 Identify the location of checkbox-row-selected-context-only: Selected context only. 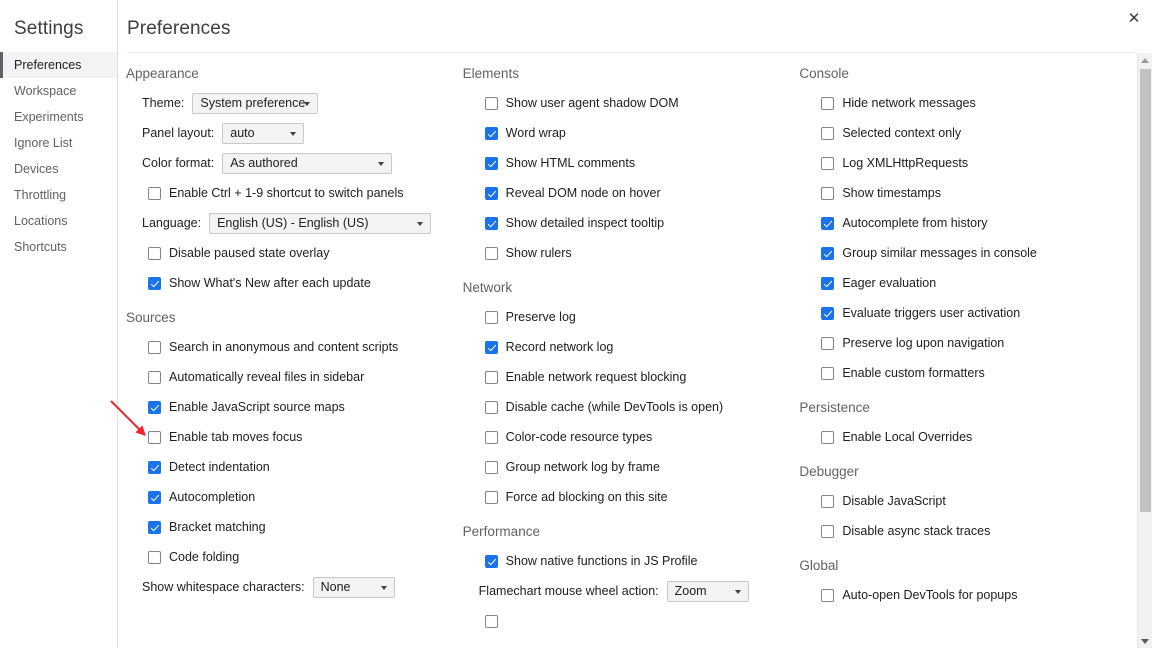
(961, 133).